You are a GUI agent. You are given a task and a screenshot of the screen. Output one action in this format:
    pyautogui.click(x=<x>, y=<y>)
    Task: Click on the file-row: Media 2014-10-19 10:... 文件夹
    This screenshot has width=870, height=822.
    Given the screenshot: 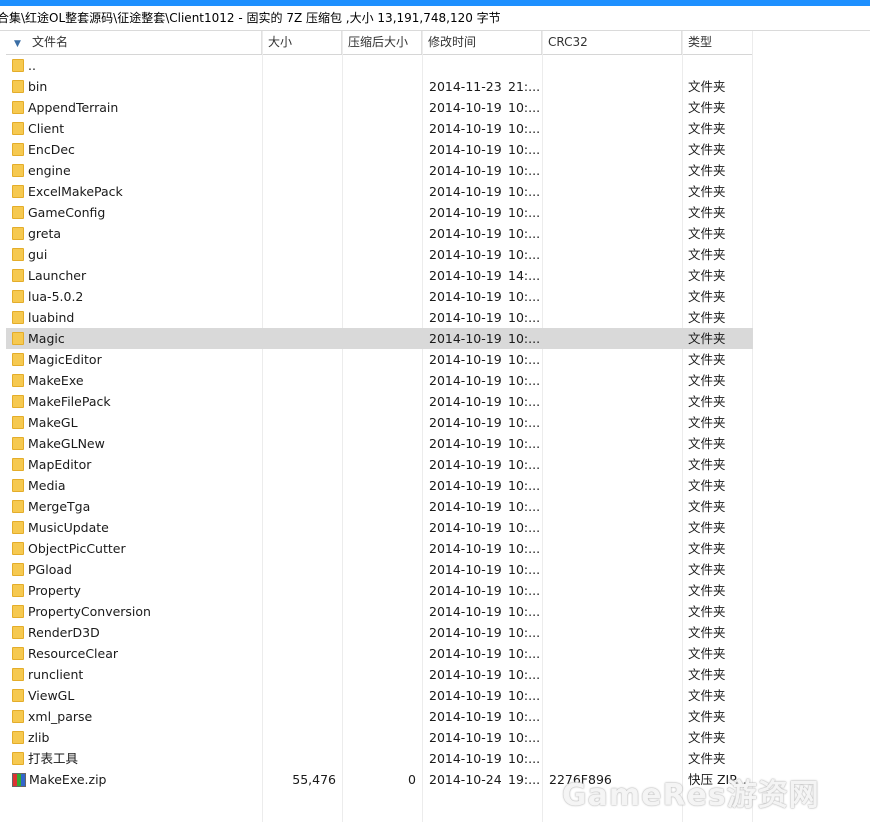 What is the action you would take?
    pyautogui.click(x=379, y=485)
    